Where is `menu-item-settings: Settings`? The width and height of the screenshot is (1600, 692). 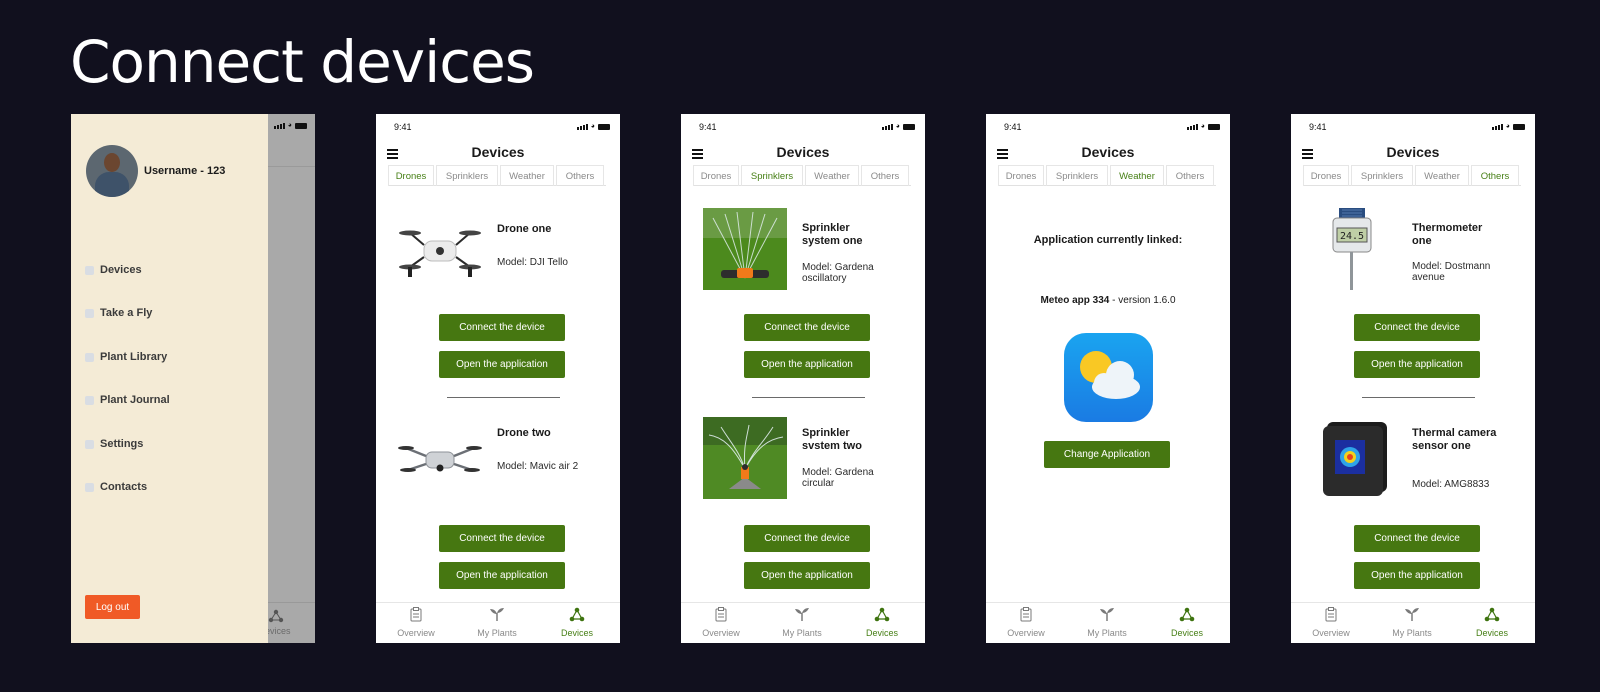 menu-item-settings: Settings is located at coordinates (114, 444).